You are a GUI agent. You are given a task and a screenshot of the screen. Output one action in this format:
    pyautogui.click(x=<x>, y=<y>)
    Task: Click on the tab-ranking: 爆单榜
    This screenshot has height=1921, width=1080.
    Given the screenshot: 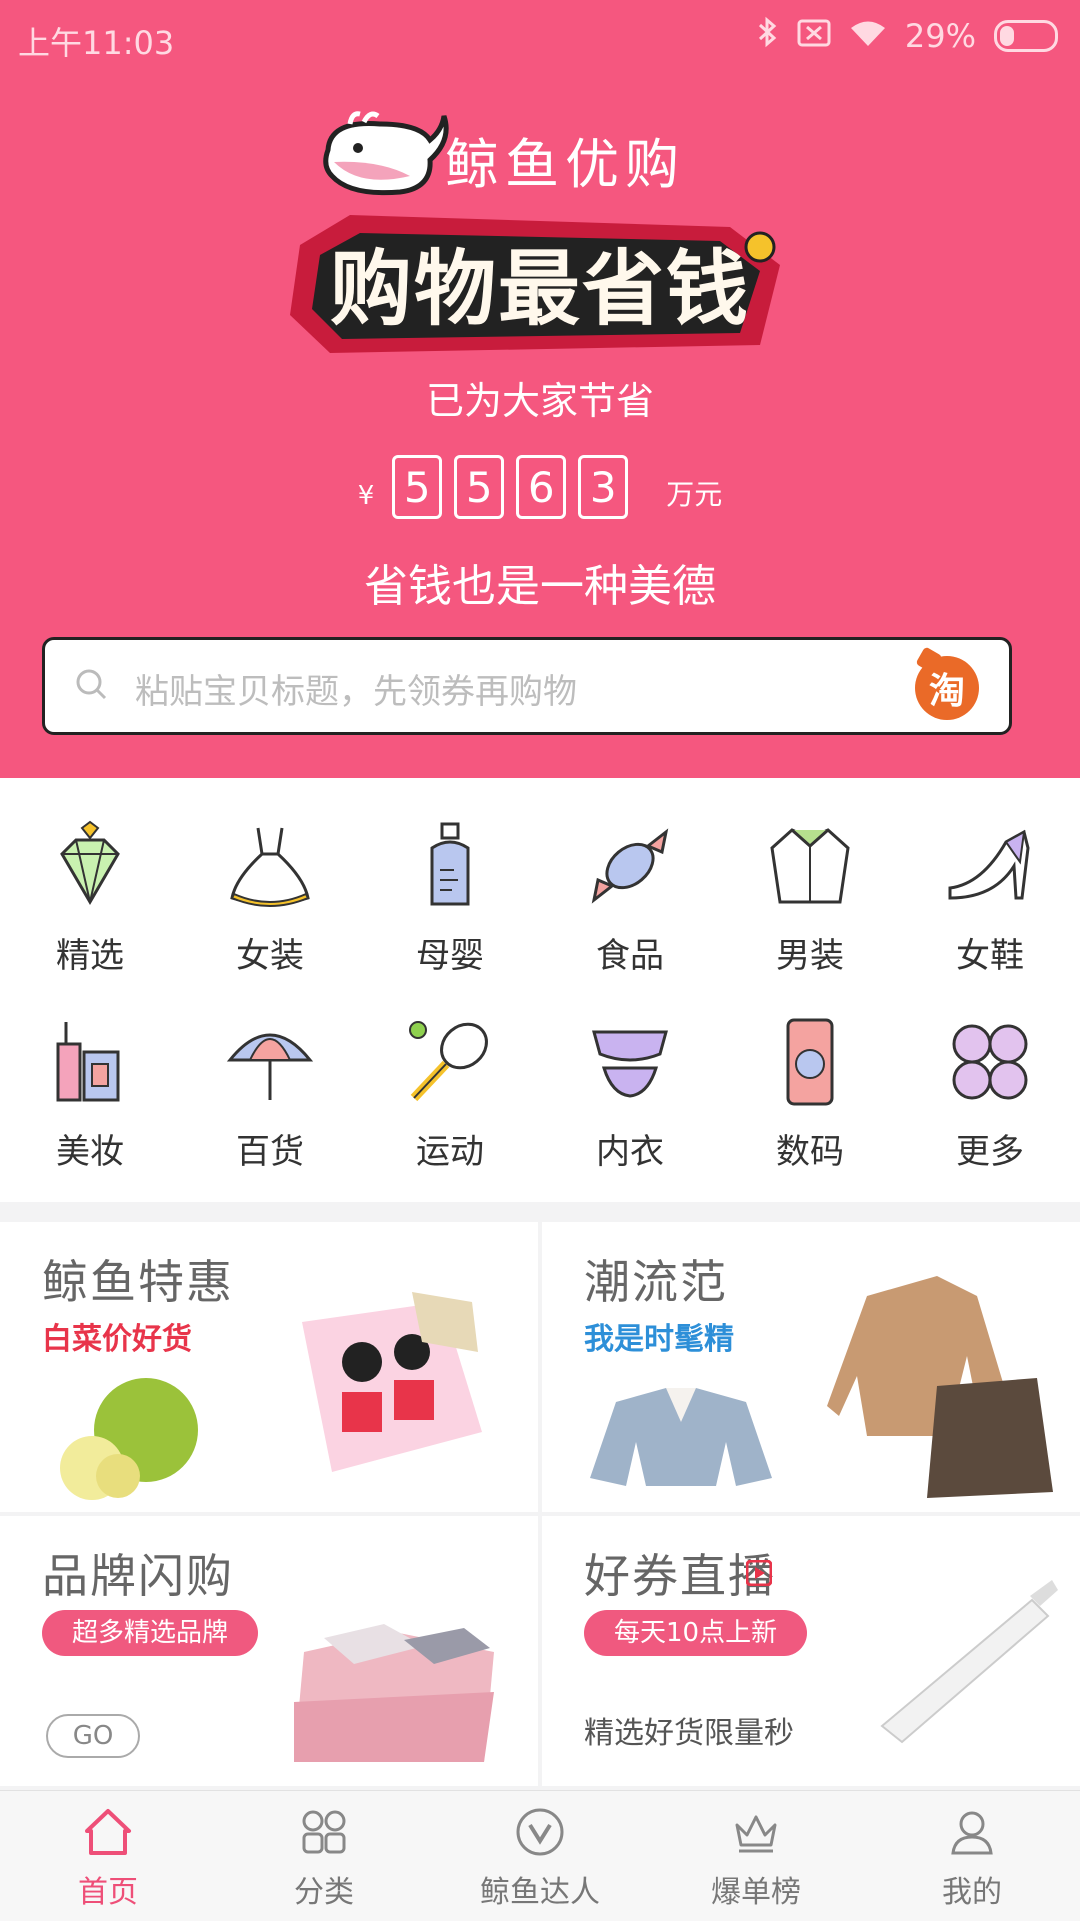 What is the action you would take?
    pyautogui.click(x=756, y=1856)
    